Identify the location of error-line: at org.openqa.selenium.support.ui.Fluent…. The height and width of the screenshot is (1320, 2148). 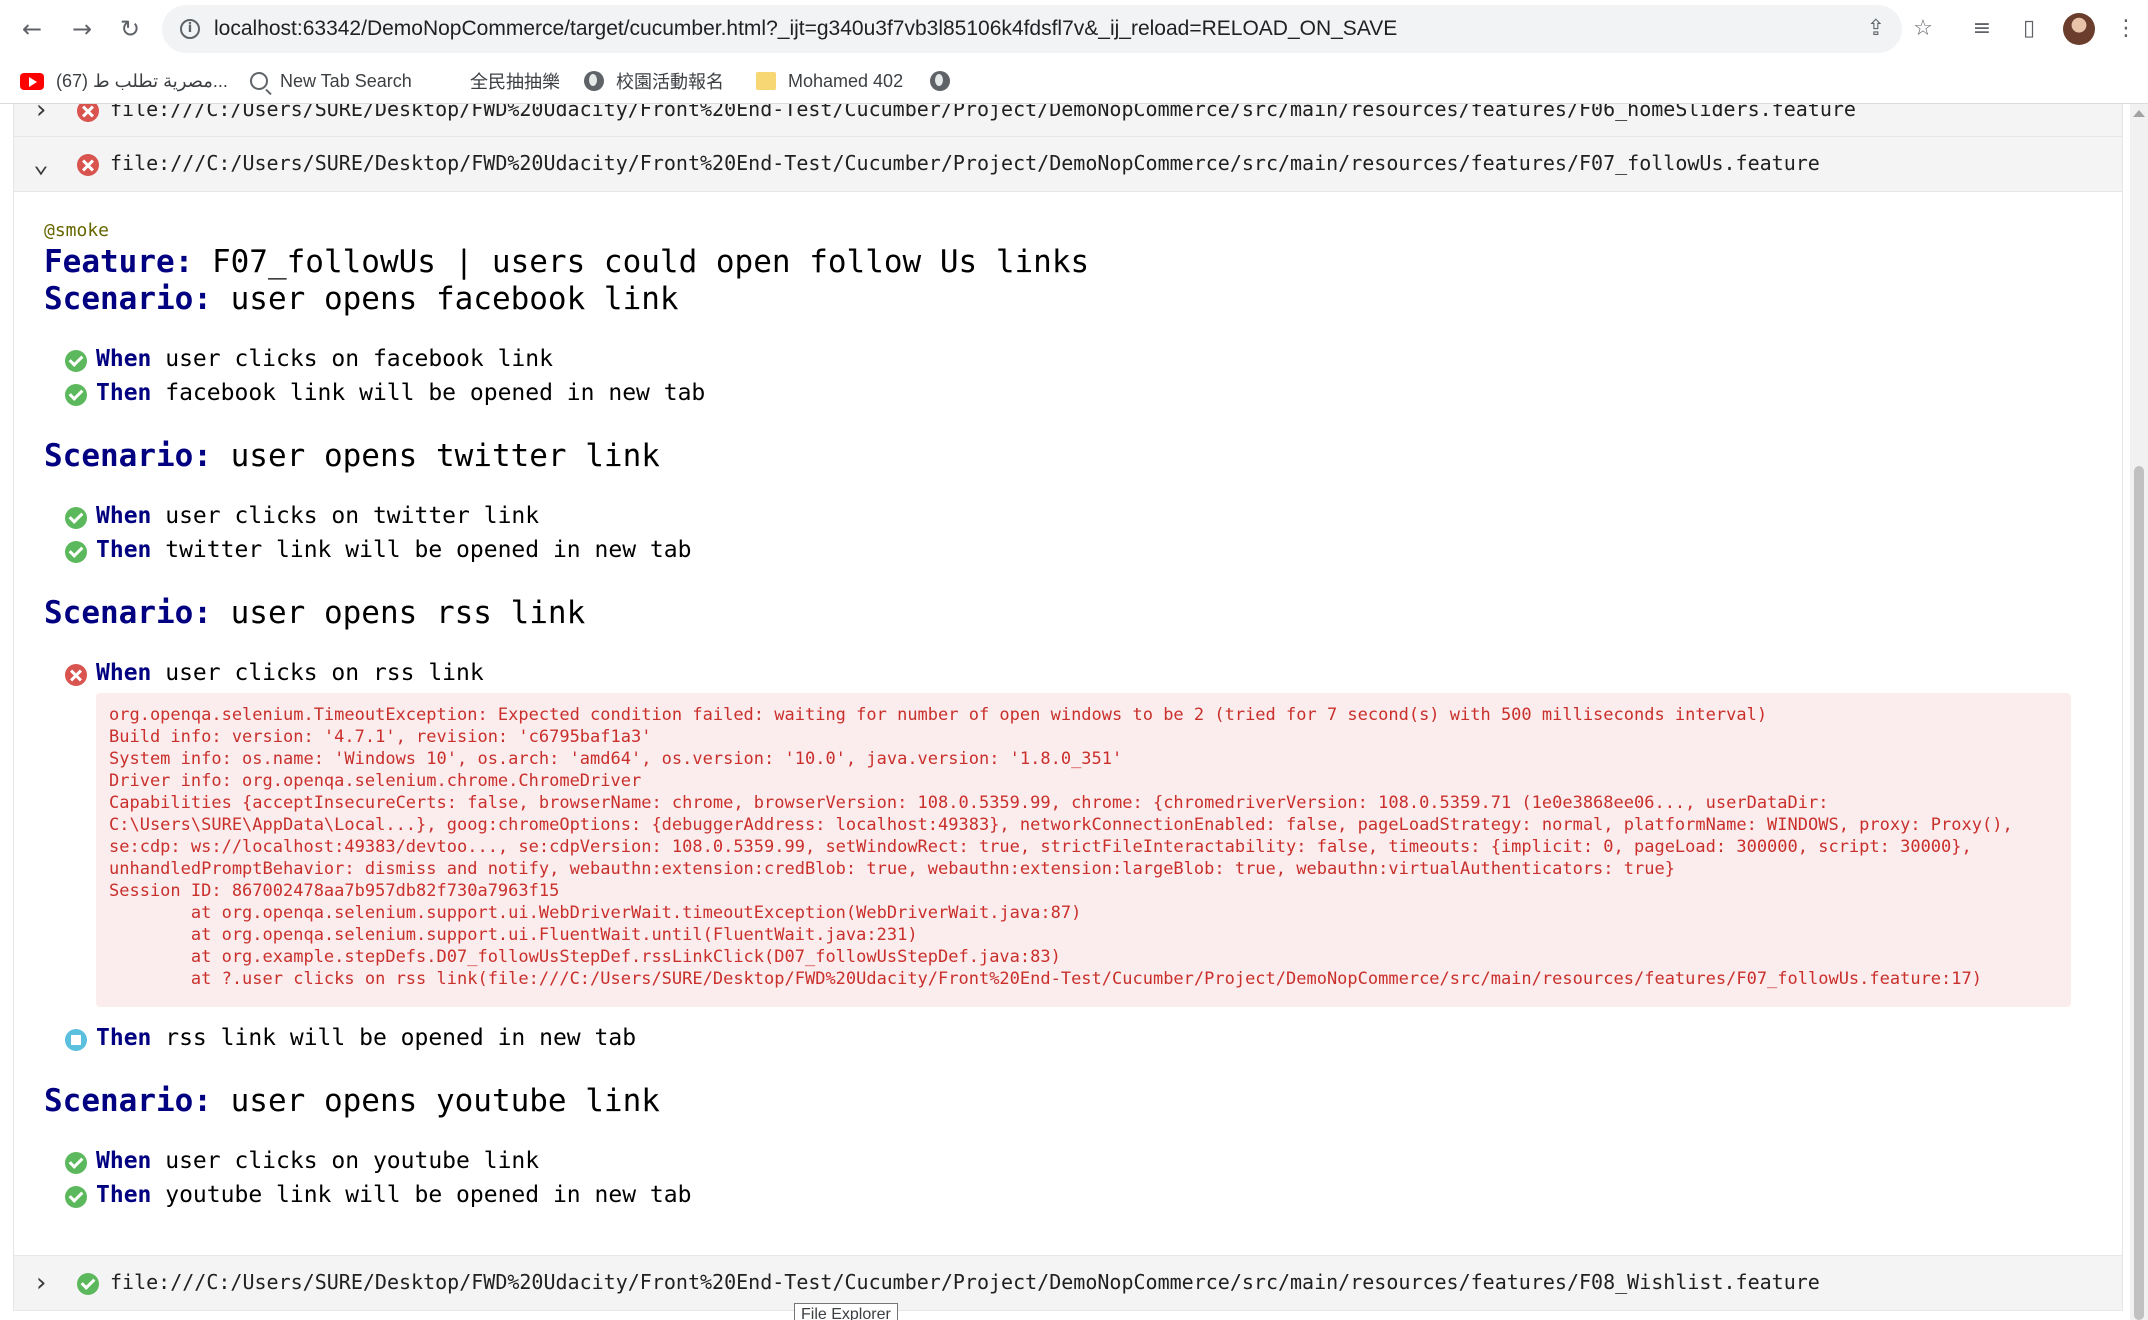
(513, 935).